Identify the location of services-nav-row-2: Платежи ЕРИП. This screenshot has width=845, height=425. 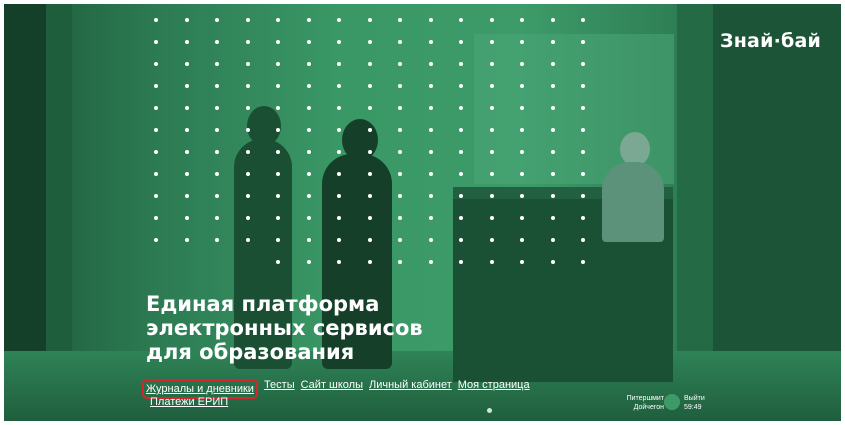
(189, 402).